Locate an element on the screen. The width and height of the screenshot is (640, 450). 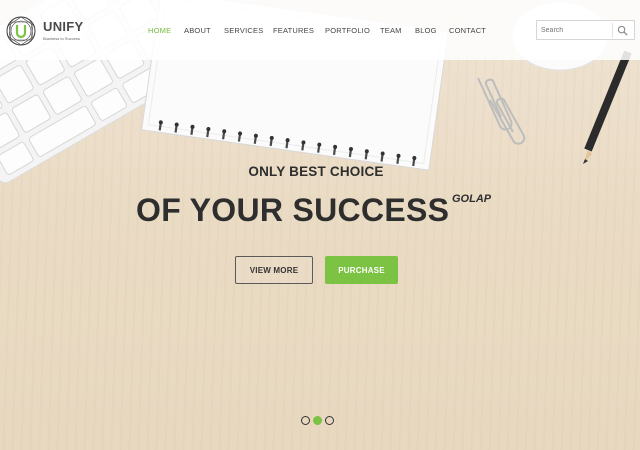
search-input is located at coordinates (574, 30).